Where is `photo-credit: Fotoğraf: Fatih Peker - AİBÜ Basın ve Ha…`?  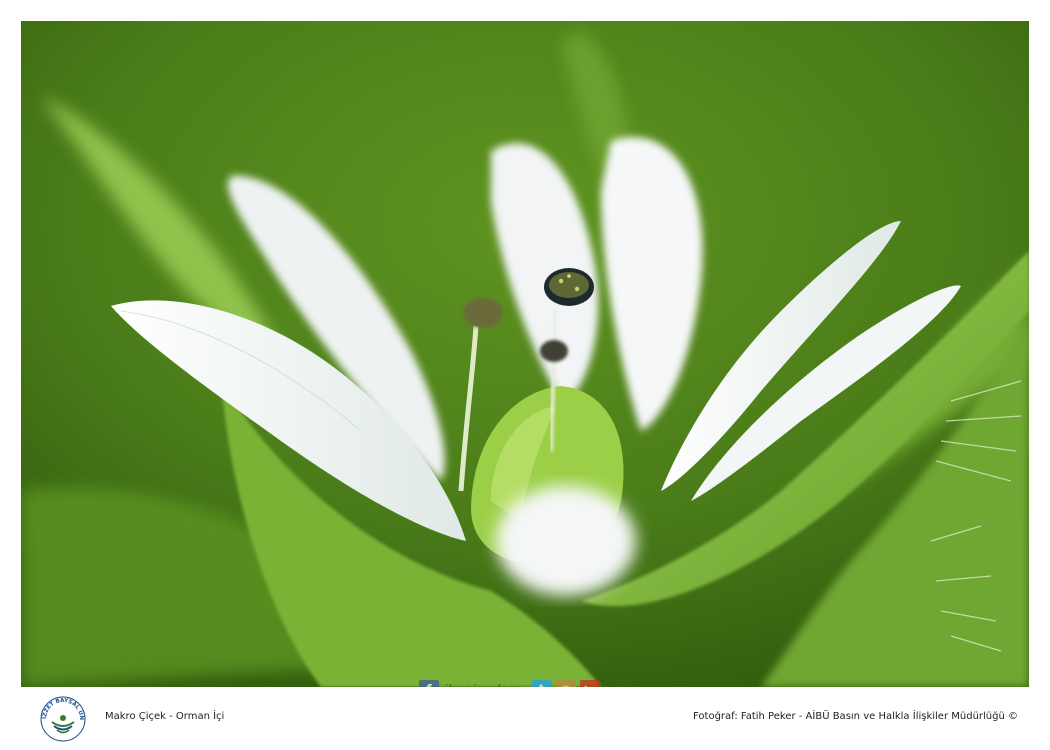 photo-credit: Fotoğraf: Fatih Peker - AİBÜ Basın ve Ha… is located at coordinates (855, 716).